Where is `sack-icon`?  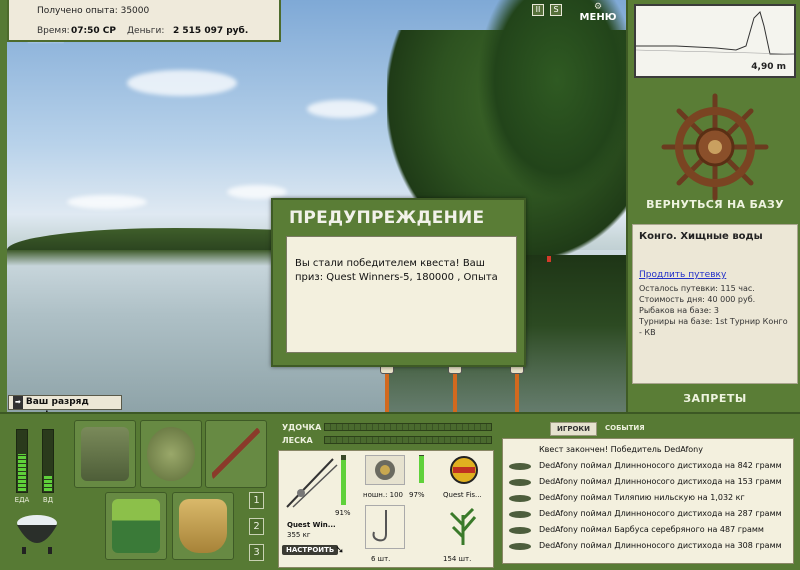
sack-icon is located at coordinates (171, 454).